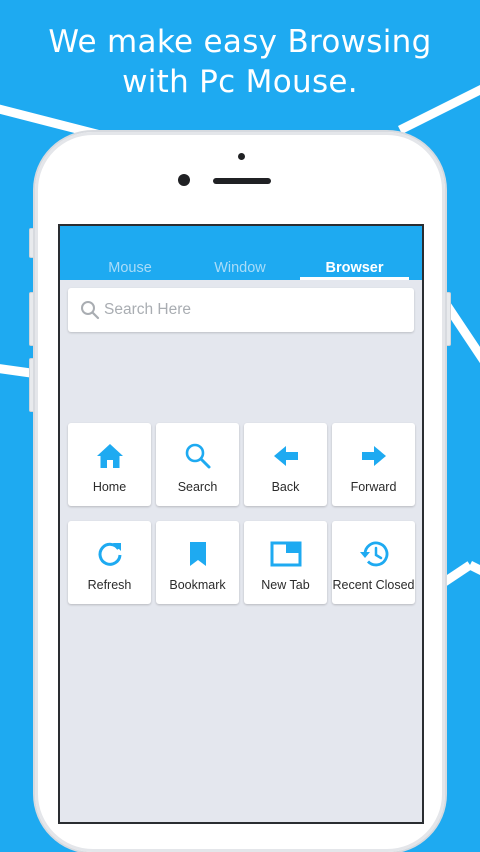  Describe the element at coordinates (373, 585) in the screenshot. I see `recent-closed-label: Recent Closed` at that location.